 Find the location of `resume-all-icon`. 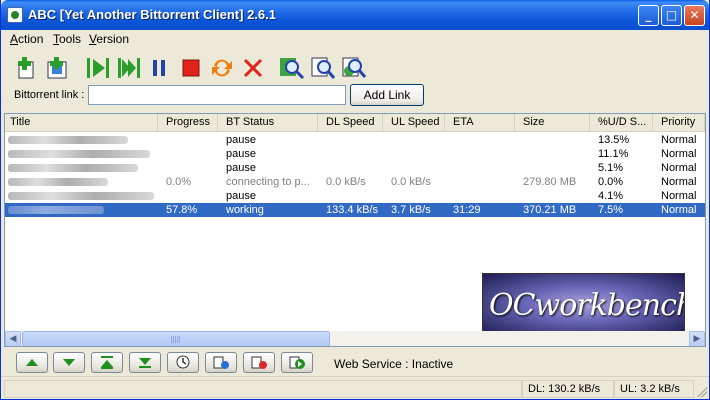

resume-all-icon is located at coordinates (129, 68).